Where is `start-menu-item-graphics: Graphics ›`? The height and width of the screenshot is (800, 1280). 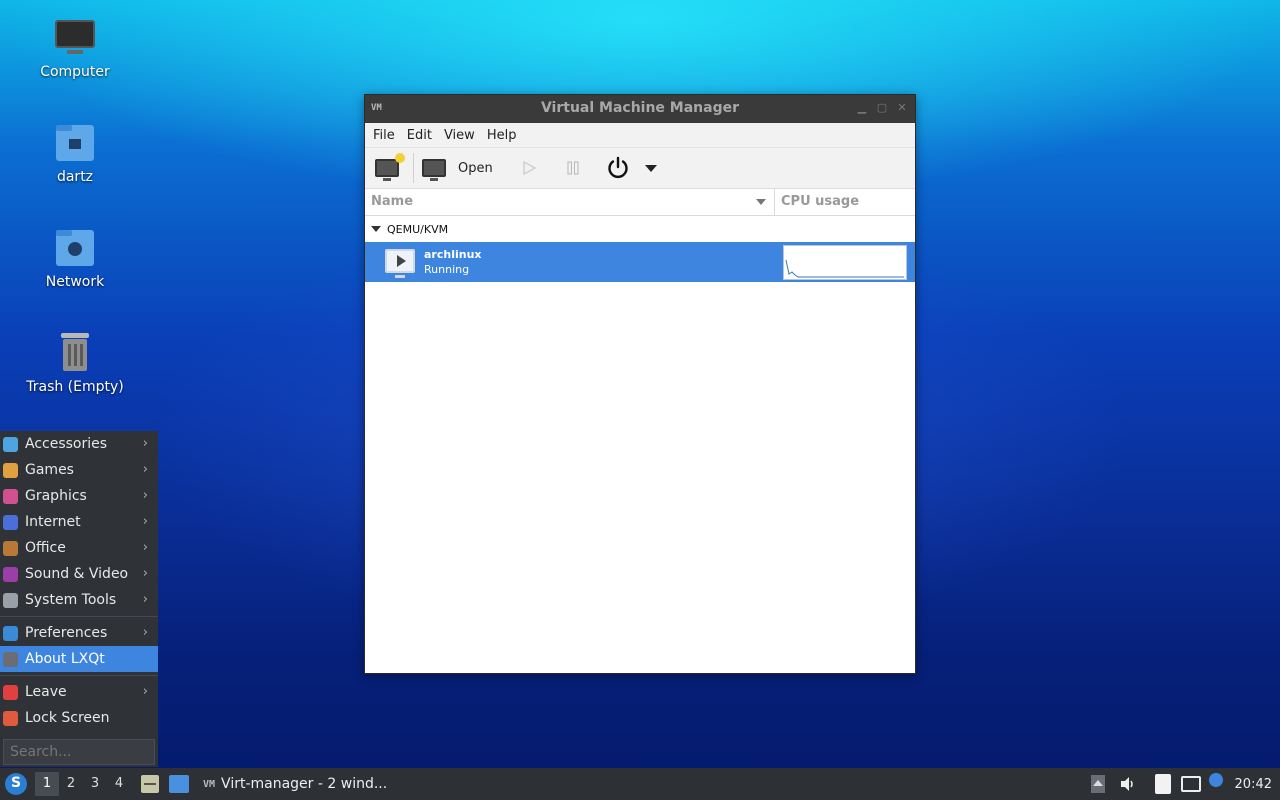
start-menu-item-graphics: Graphics › is located at coordinates (79, 496).